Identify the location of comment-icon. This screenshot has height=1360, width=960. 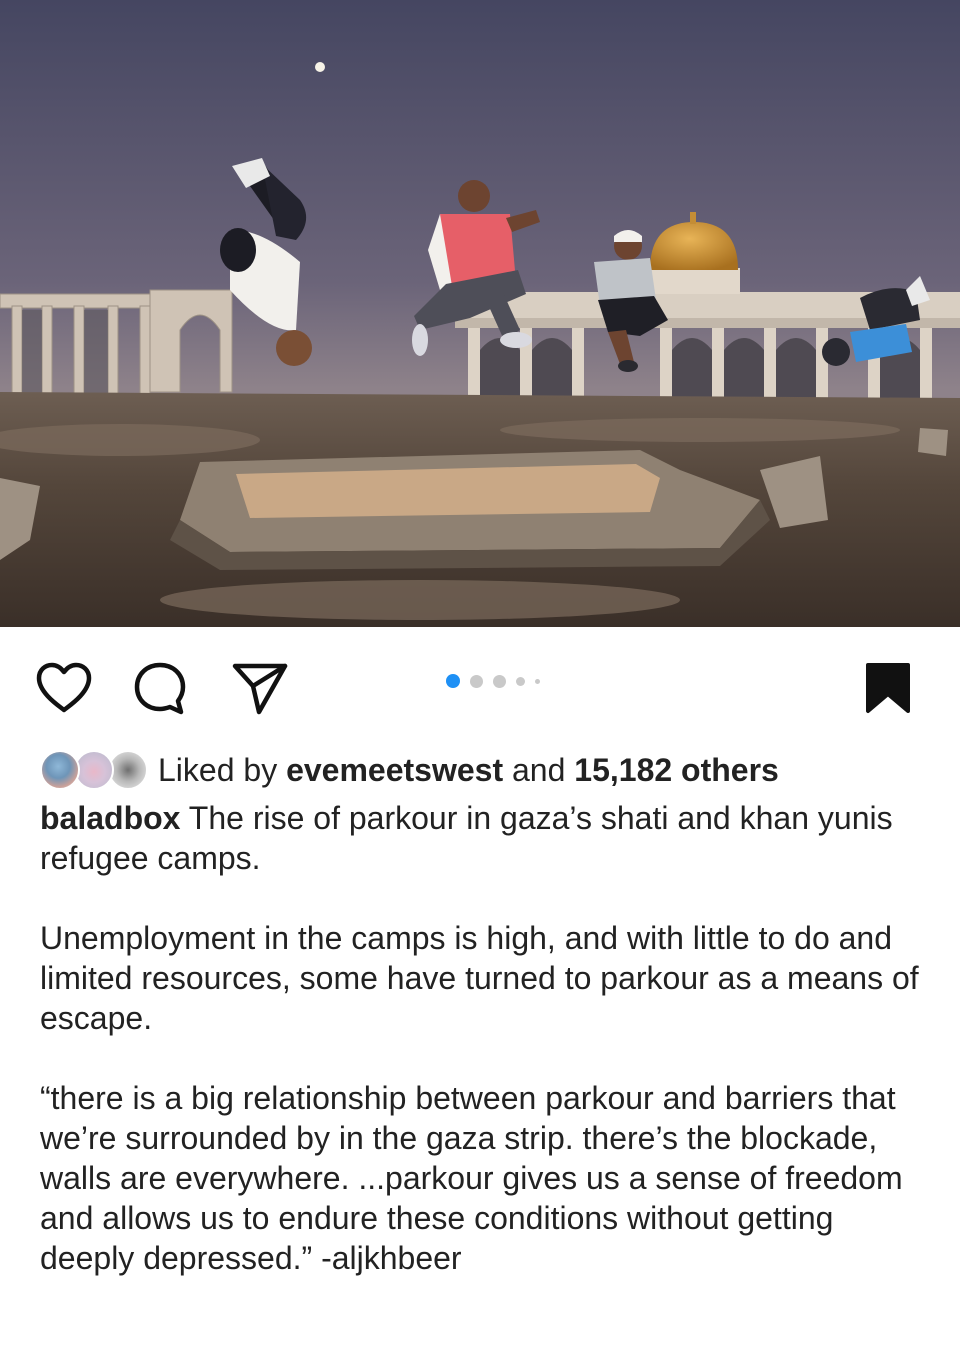
(160, 688).